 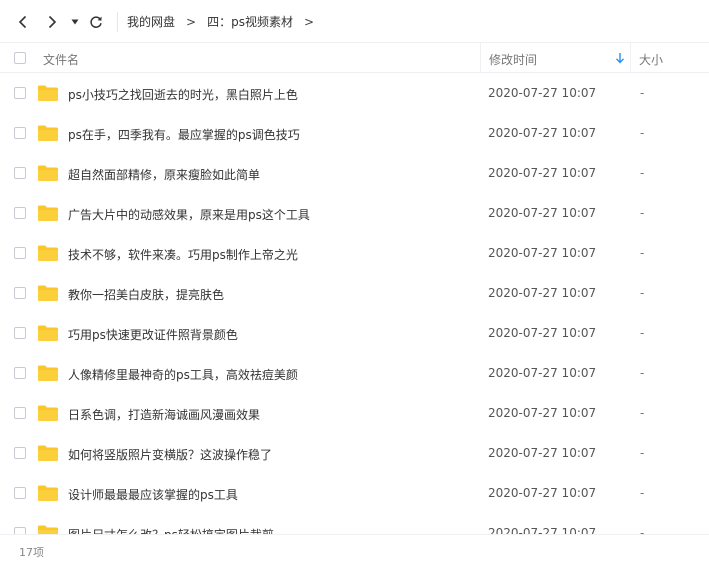 What do you see at coordinates (354, 173) in the screenshot?
I see `file-row: 超自然面部精修，原来瘦脸如此简单 2020-07-27 10:07 -` at bounding box center [354, 173].